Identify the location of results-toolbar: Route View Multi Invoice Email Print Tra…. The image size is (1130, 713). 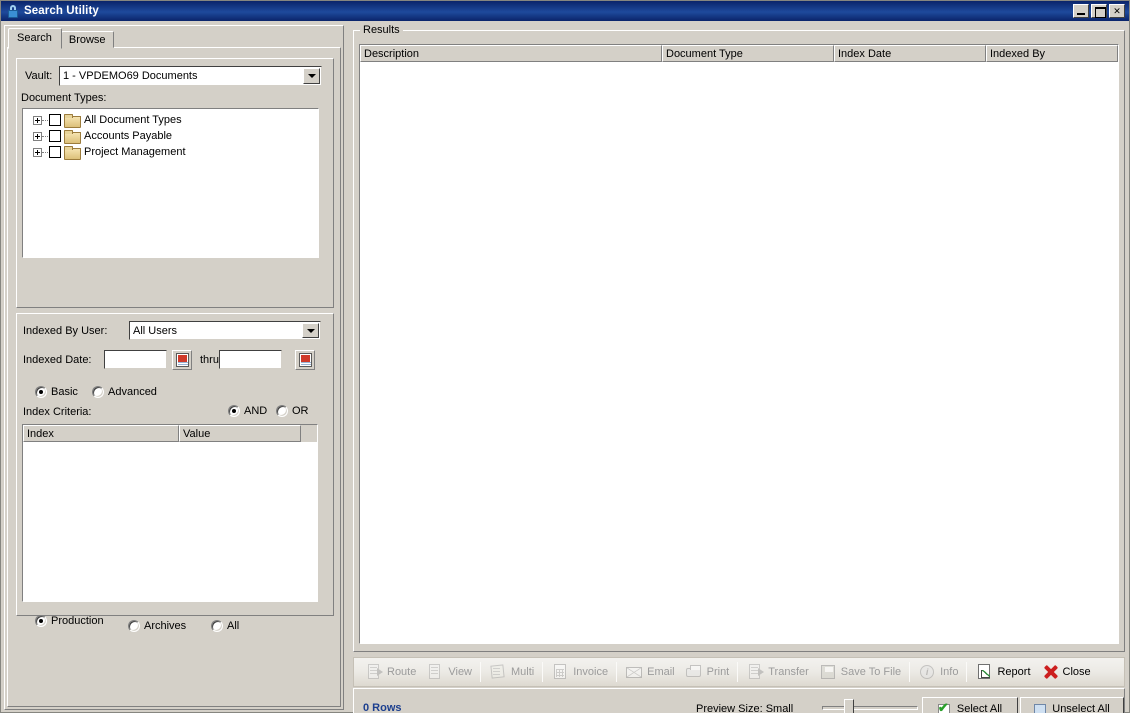
(739, 672).